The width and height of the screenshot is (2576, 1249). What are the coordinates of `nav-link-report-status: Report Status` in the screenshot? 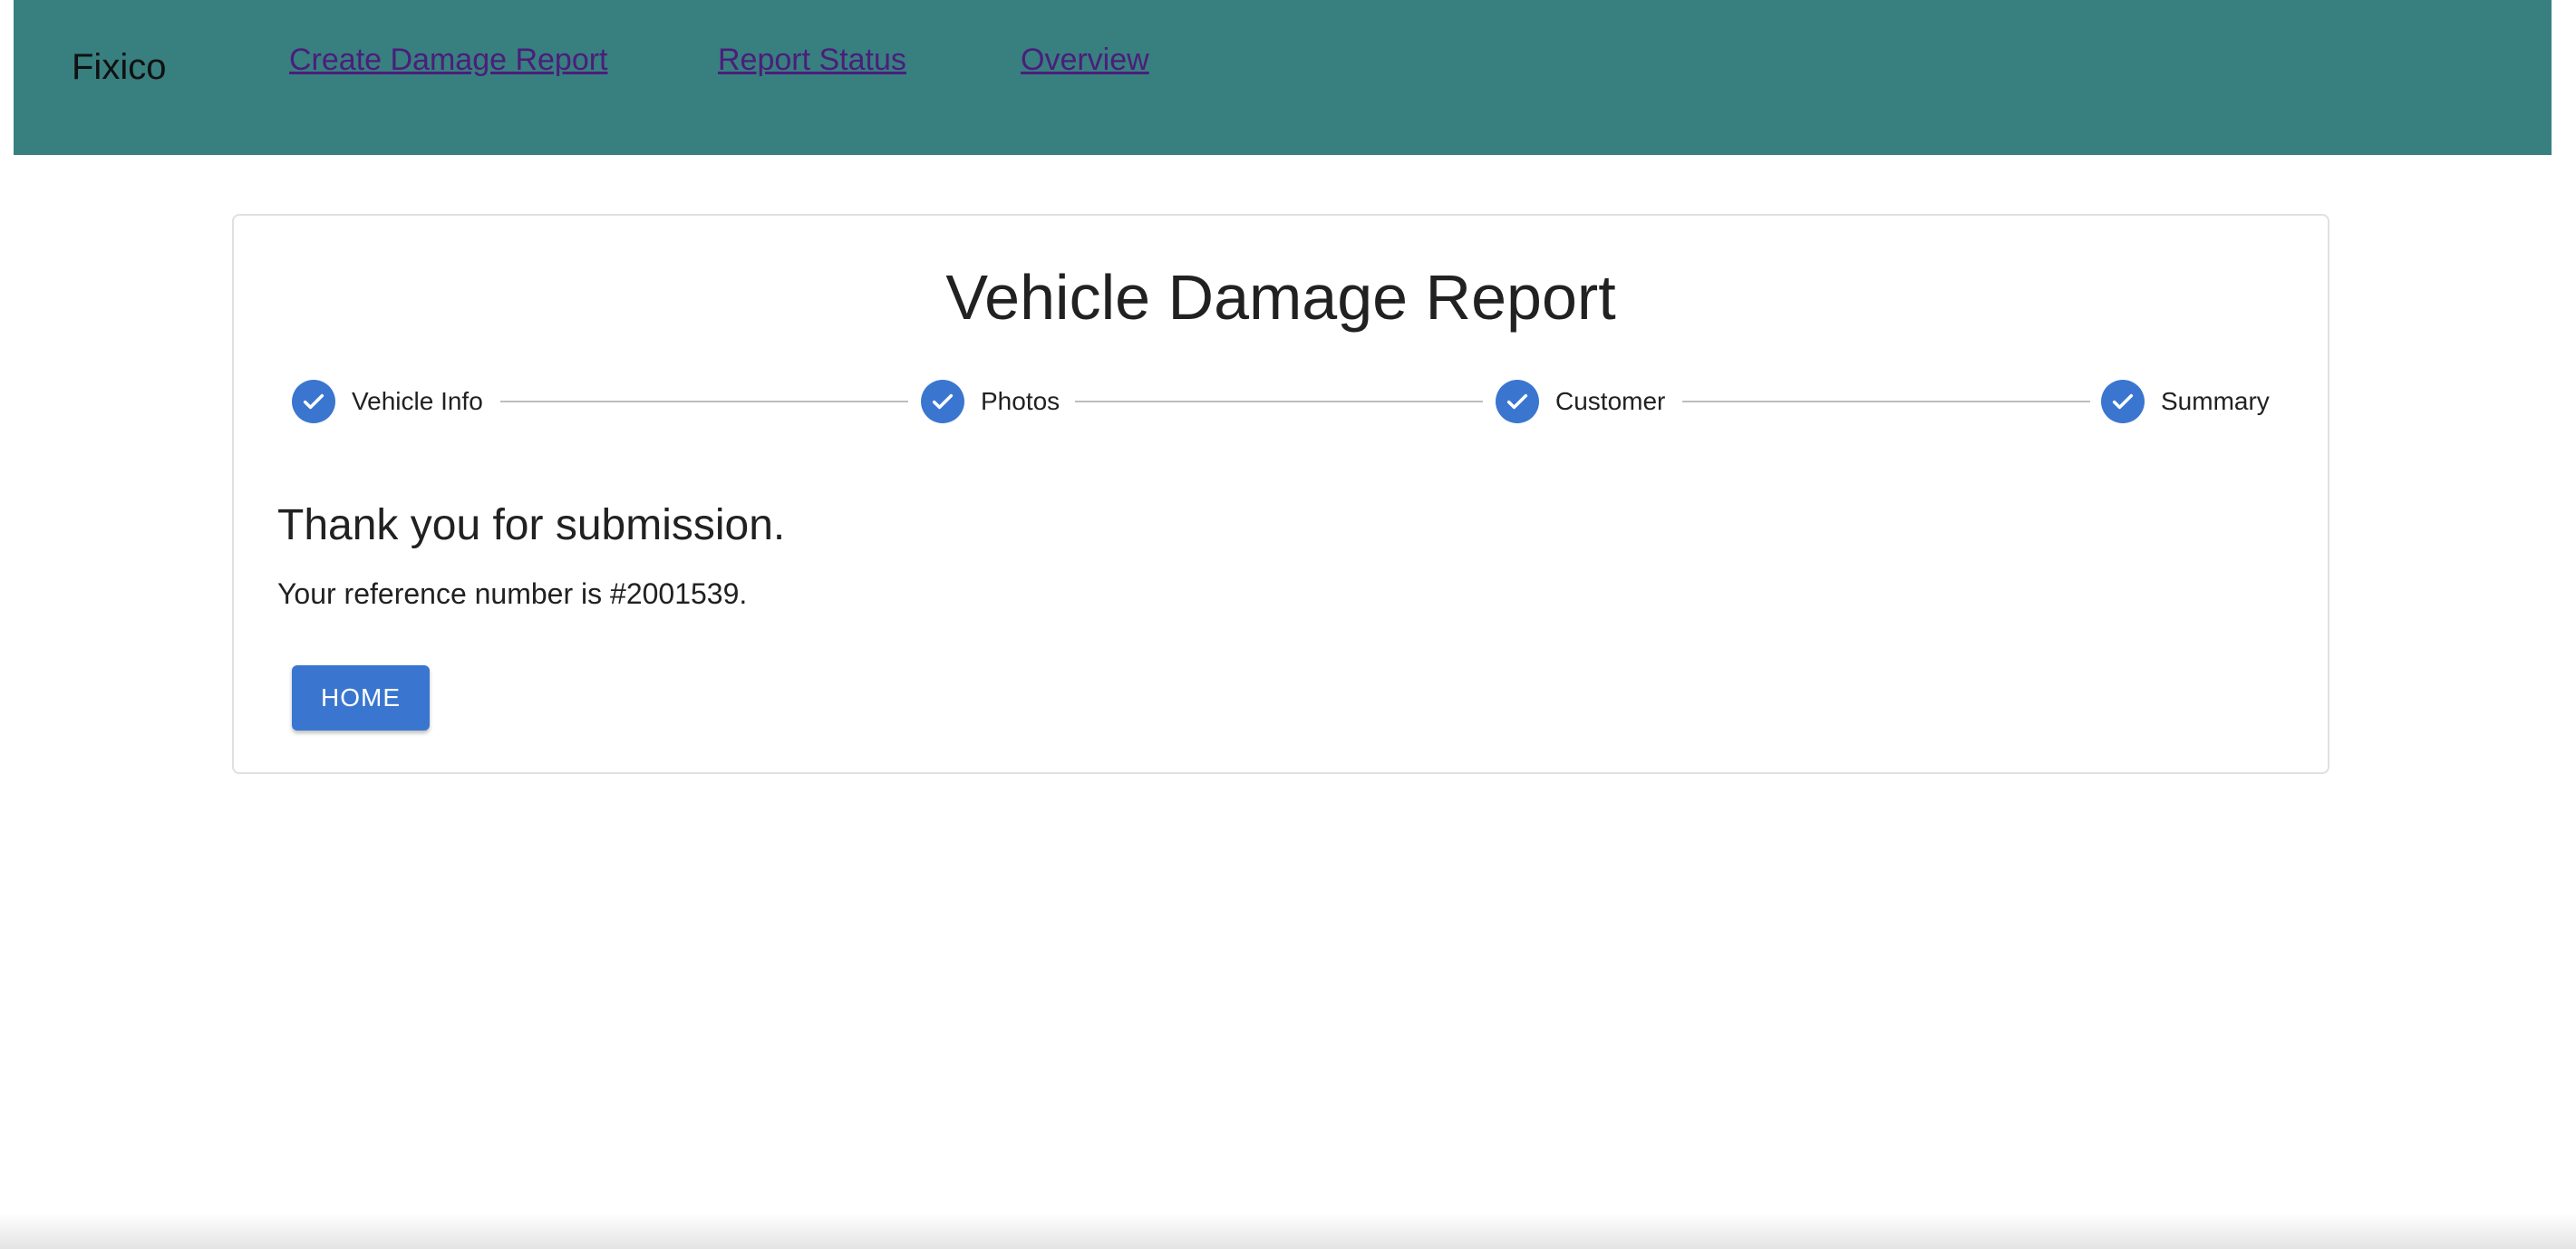 It's located at (812, 60).